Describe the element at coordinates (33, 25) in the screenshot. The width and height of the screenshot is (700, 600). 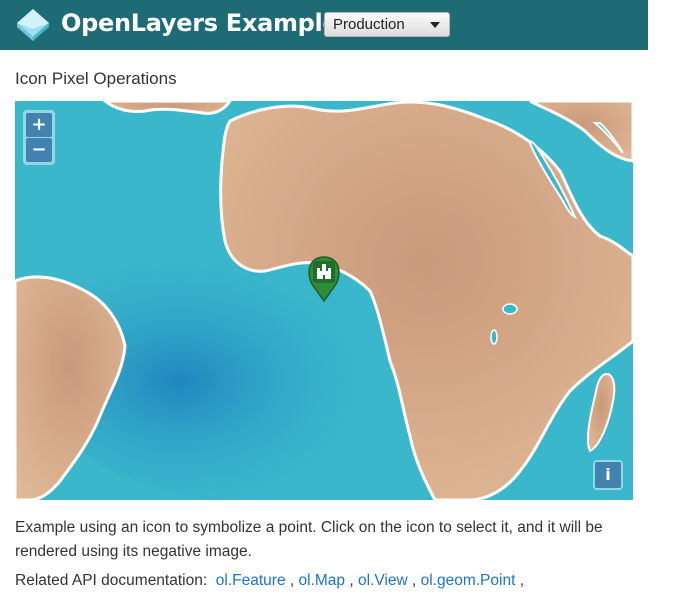
I see `openlayers-logo-icon` at that location.